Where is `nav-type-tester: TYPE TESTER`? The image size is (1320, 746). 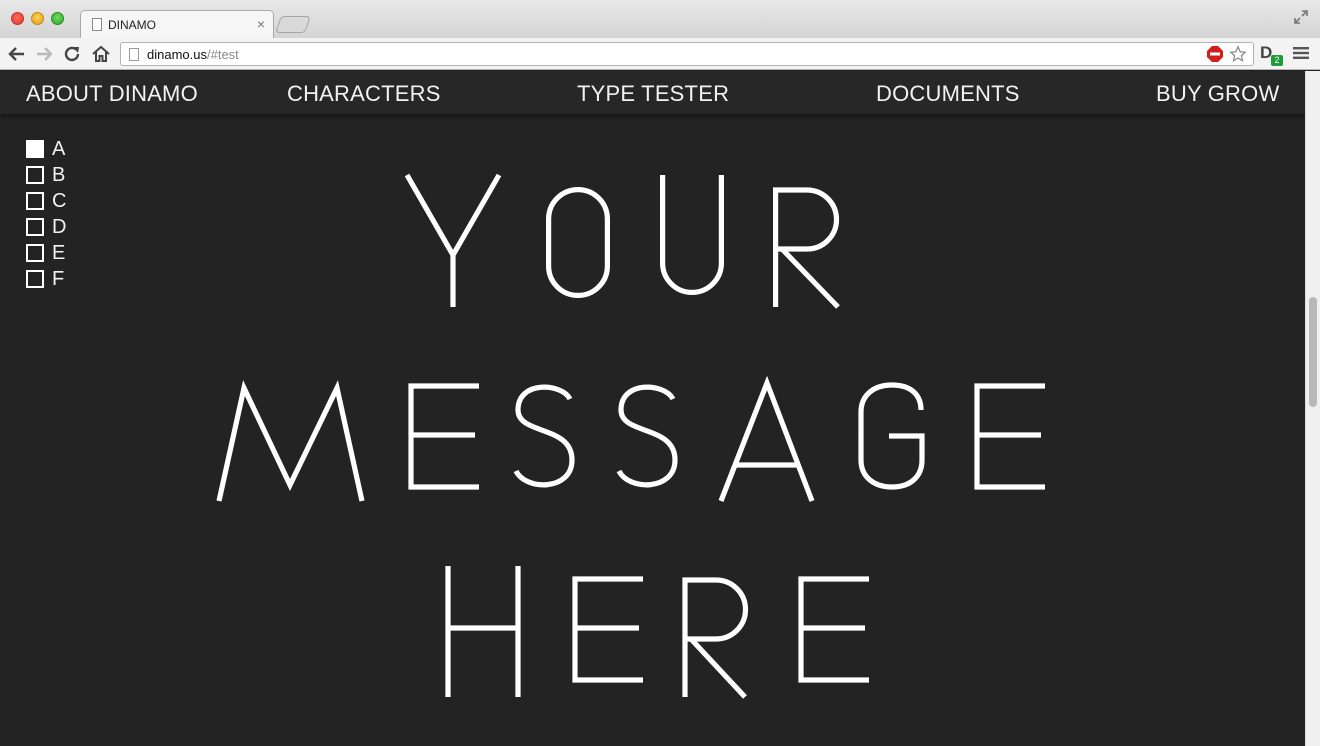
nav-type-tester: TYPE TESTER is located at coordinates (653, 94).